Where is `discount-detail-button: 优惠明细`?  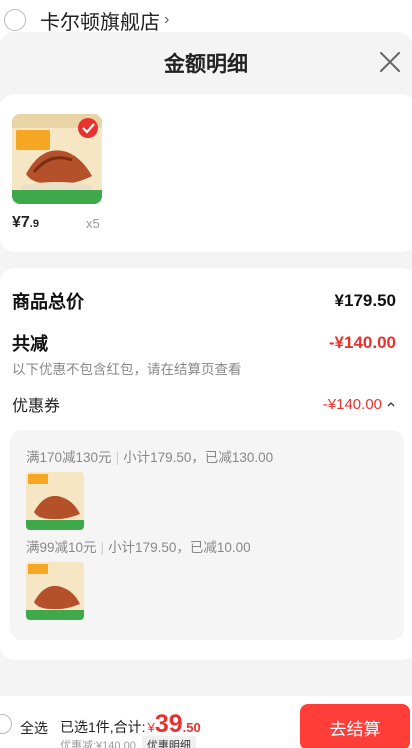
discount-detail-button: 优惠明细 is located at coordinates (168, 742).